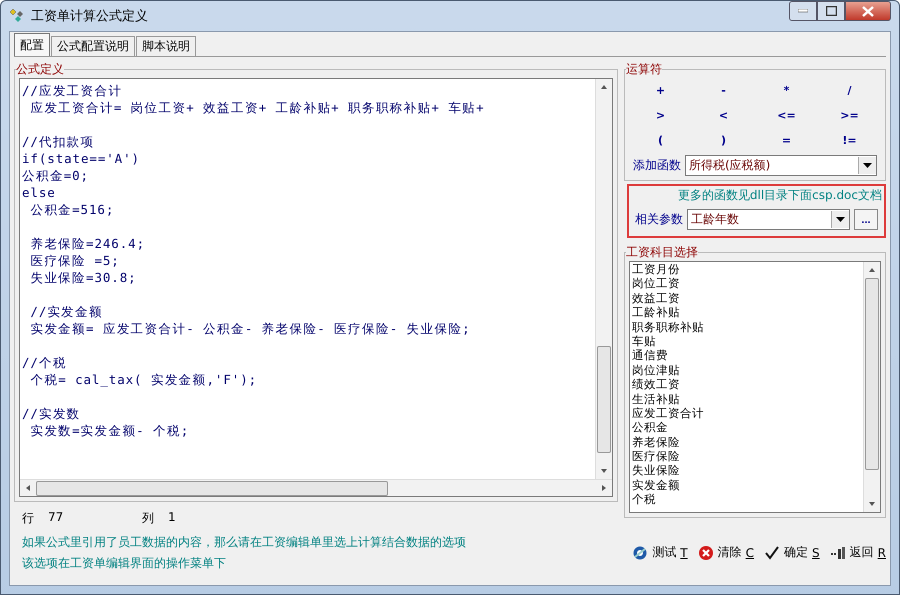 Image resolution: width=900 pixels, height=595 pixels. I want to click on list-item: 个税, so click(747, 499).